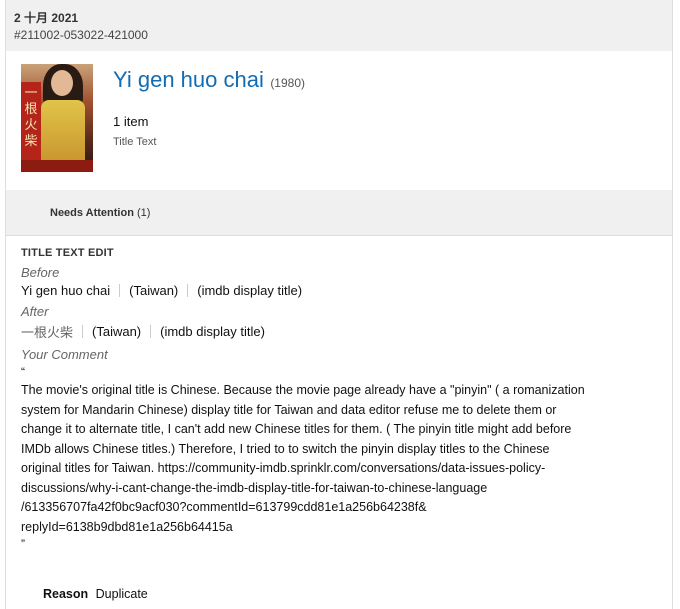 Image resolution: width=680 pixels, height=609 pixels. I want to click on submission-header: 2 十月 2021 #211002-053022-421000, so click(339, 26).